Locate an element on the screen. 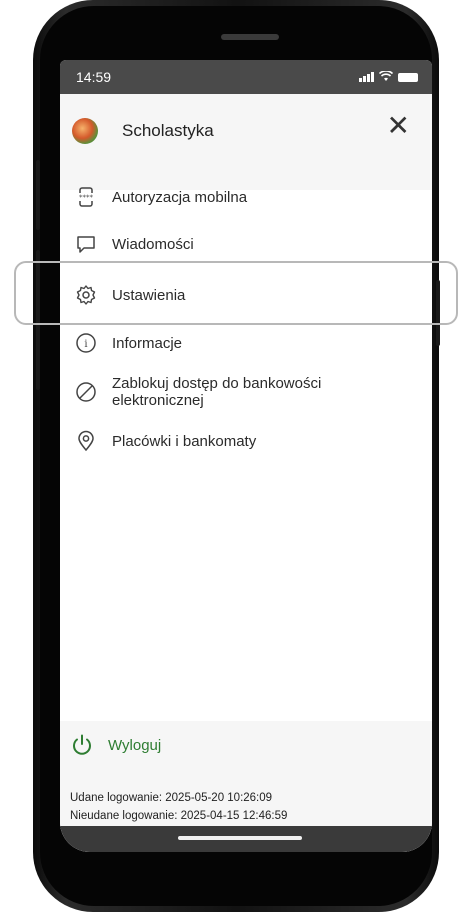 The width and height of the screenshot is (470, 916). menu-item-label-line1: Zablokuj dostęp do bankowości is located at coordinates (217, 383).